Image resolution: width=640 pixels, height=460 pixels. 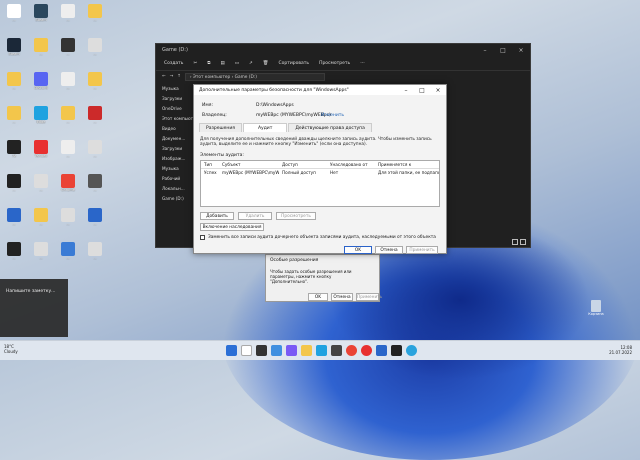 I want to click on chrome-icon, so click(x=351, y=350).